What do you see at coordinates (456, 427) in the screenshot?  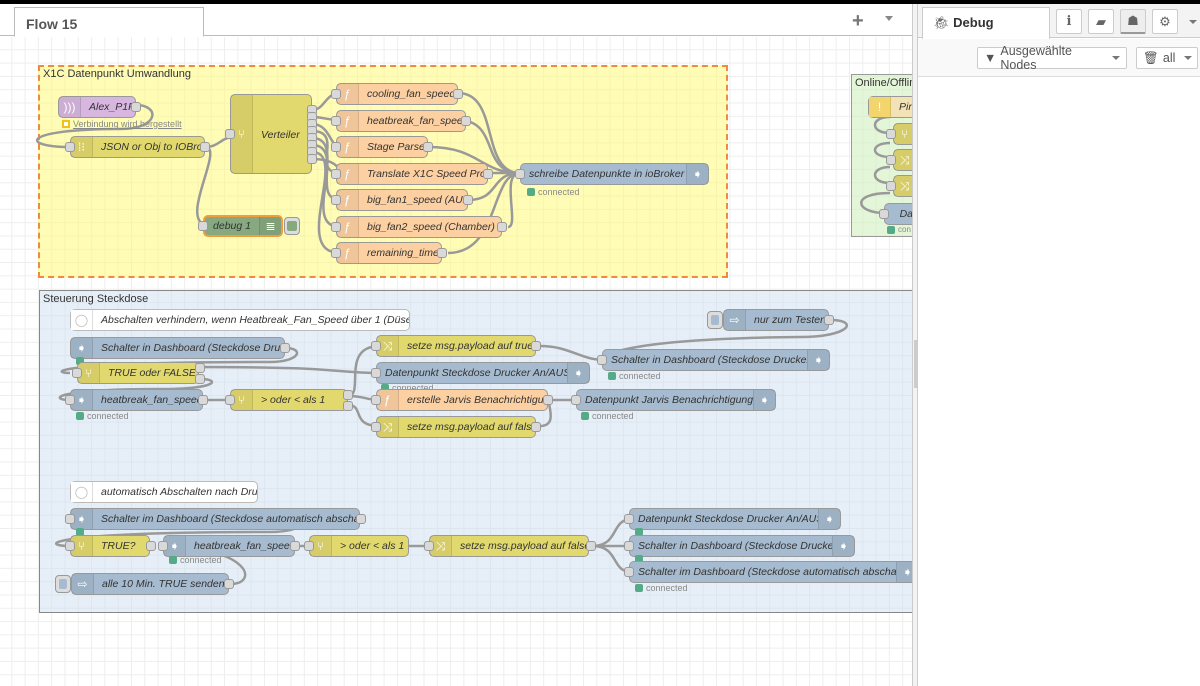 I see `node-setze-payload-false: ⤨ setze msg.payload auf false` at bounding box center [456, 427].